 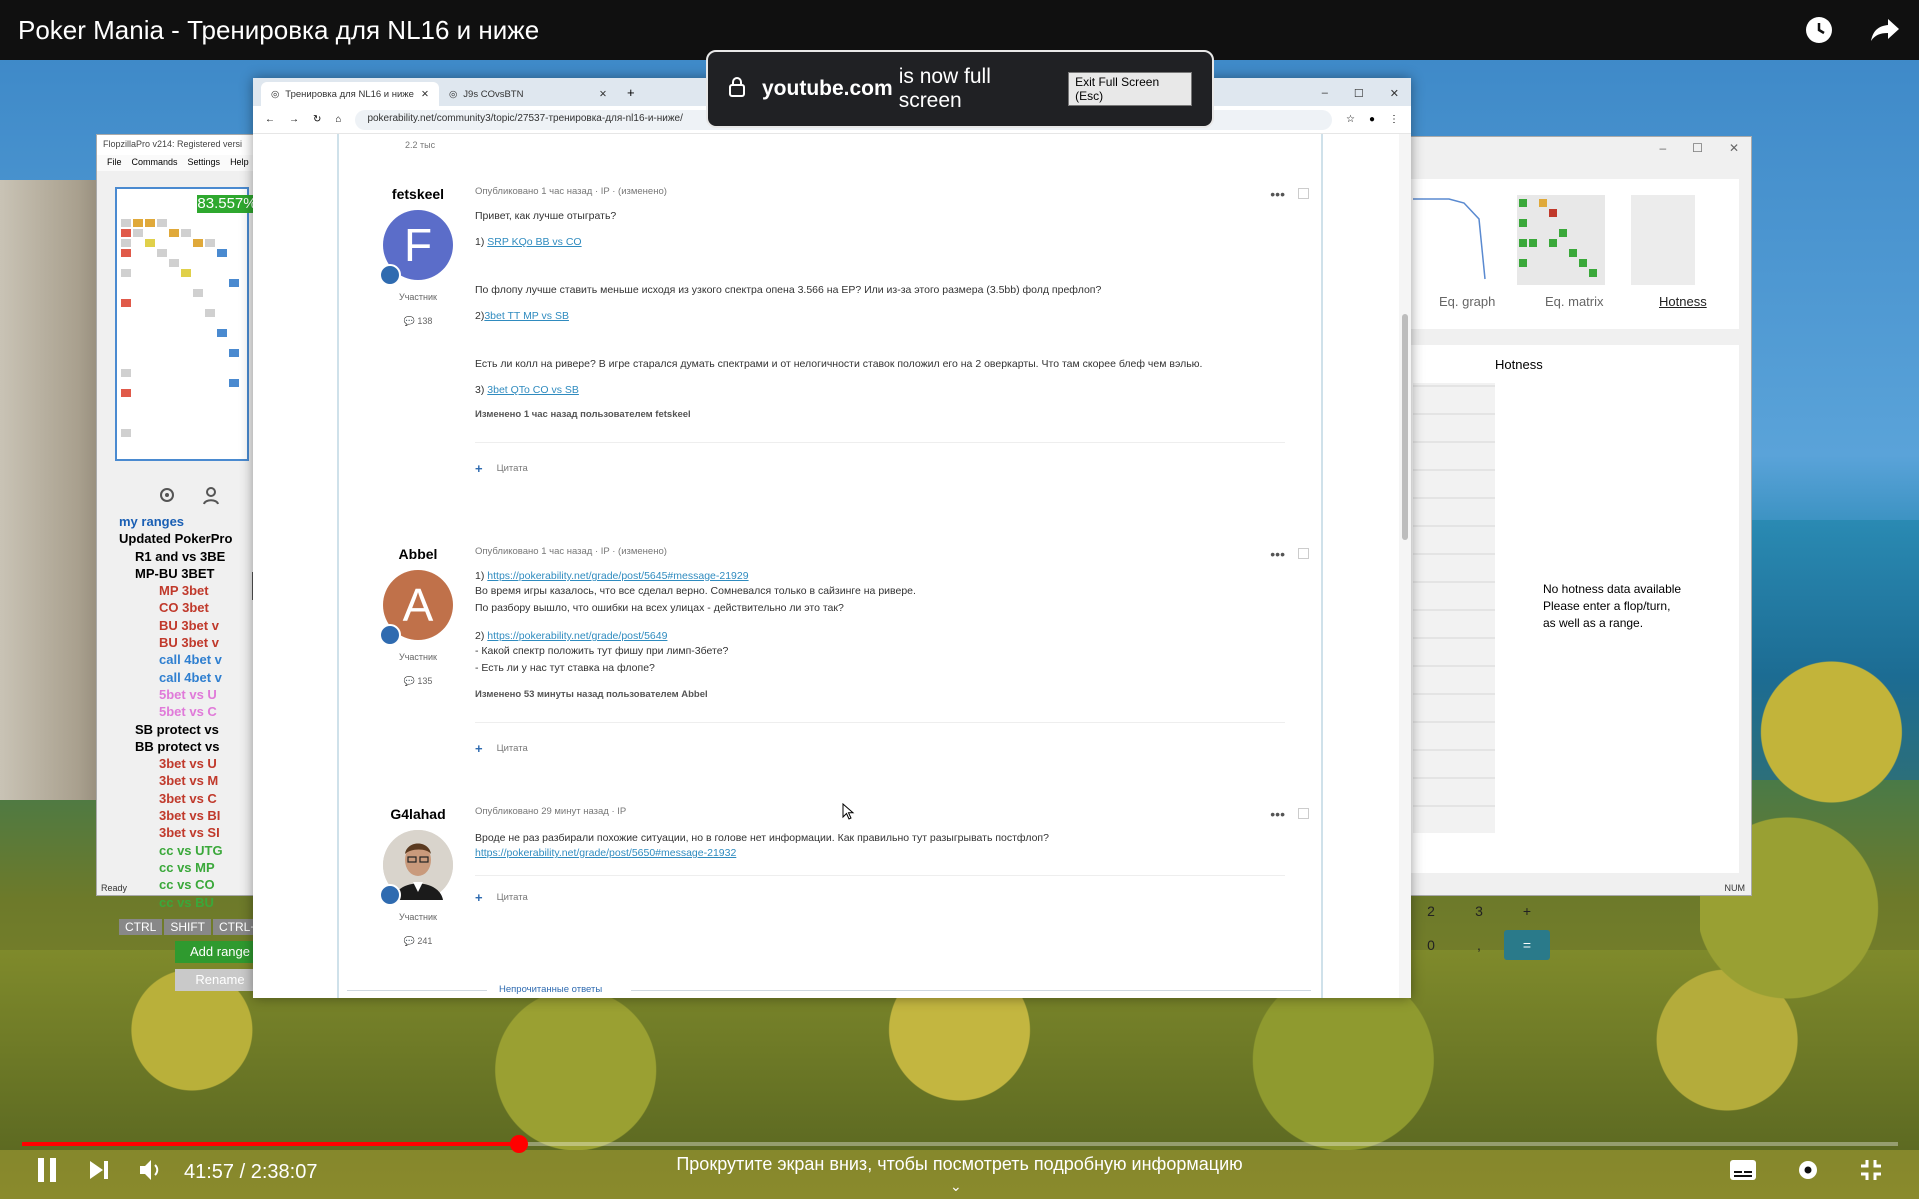 I want to click on range-matrix: 83.557%, so click(x=186, y=324).